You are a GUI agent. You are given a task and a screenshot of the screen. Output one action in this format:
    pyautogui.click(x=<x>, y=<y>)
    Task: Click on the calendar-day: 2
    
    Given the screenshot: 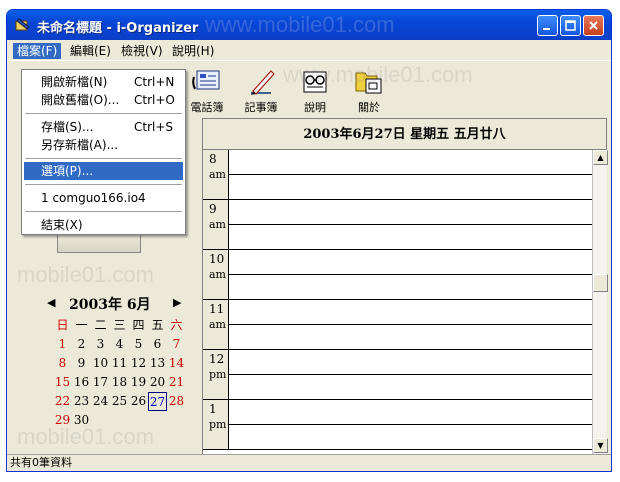 What is the action you would take?
    pyautogui.click(x=81, y=344)
    